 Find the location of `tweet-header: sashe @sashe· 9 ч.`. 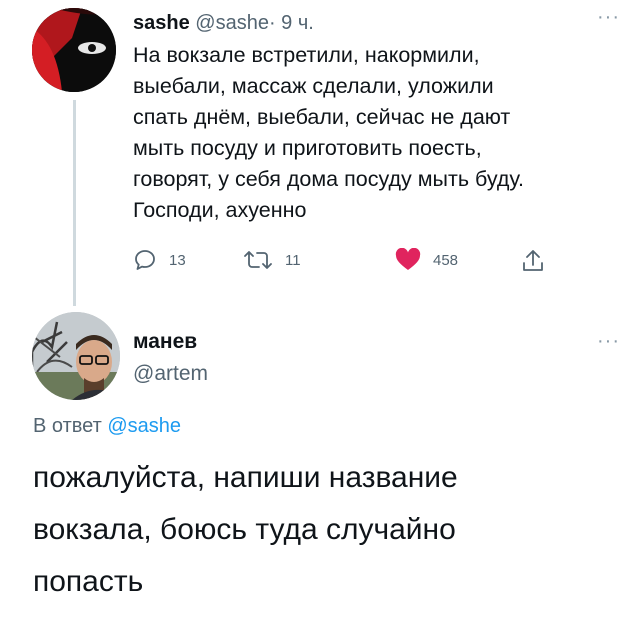

tweet-header: sashe @sashe· 9 ч. is located at coordinates (223, 23).